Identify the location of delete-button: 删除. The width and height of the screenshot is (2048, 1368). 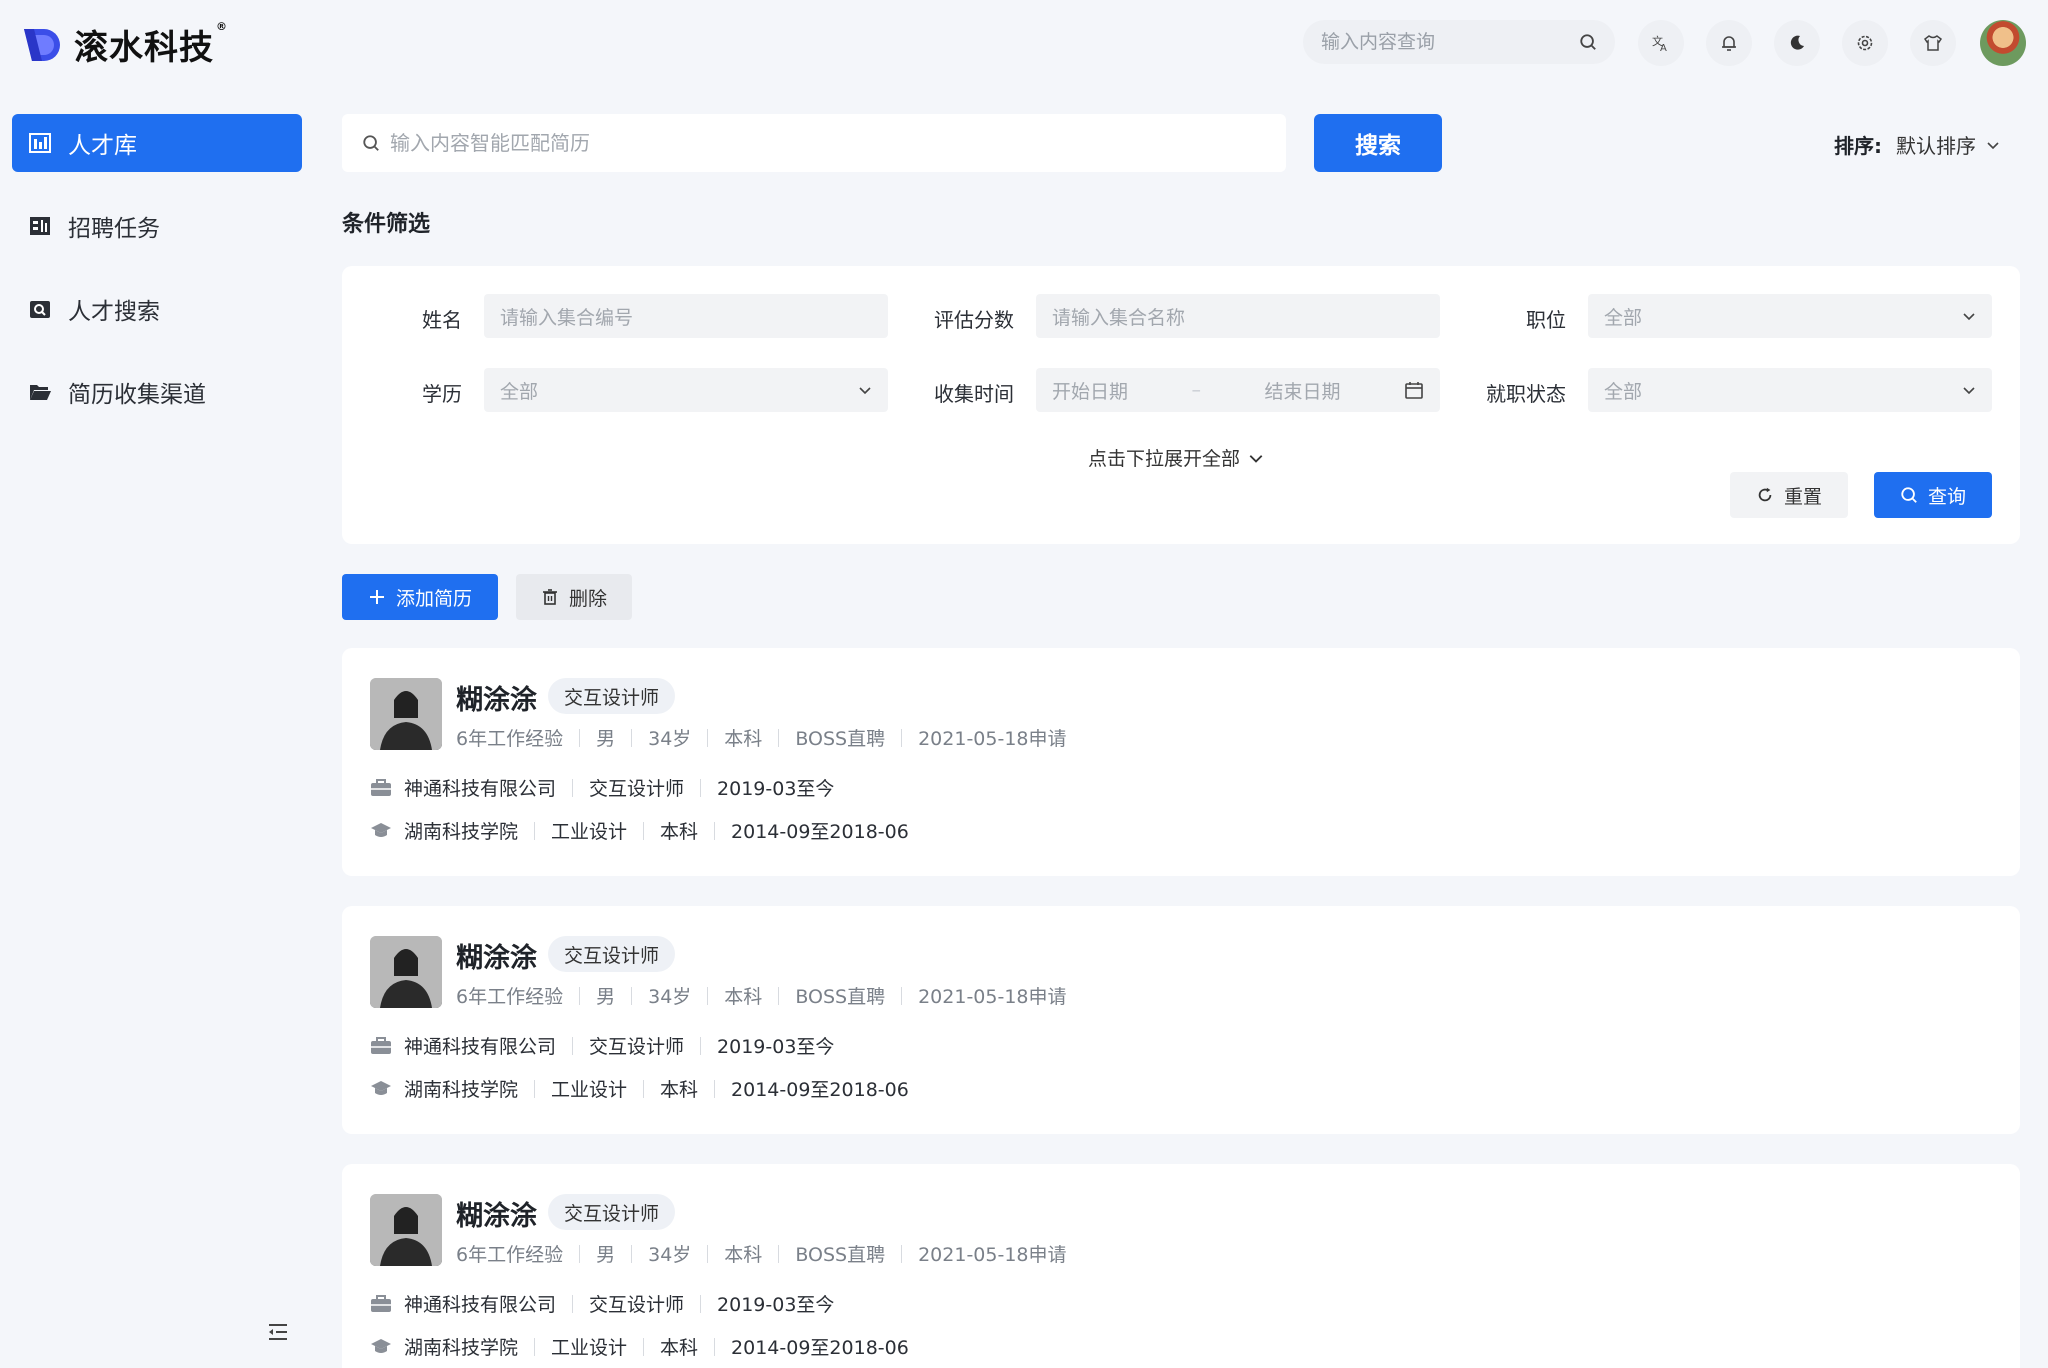
(574, 597).